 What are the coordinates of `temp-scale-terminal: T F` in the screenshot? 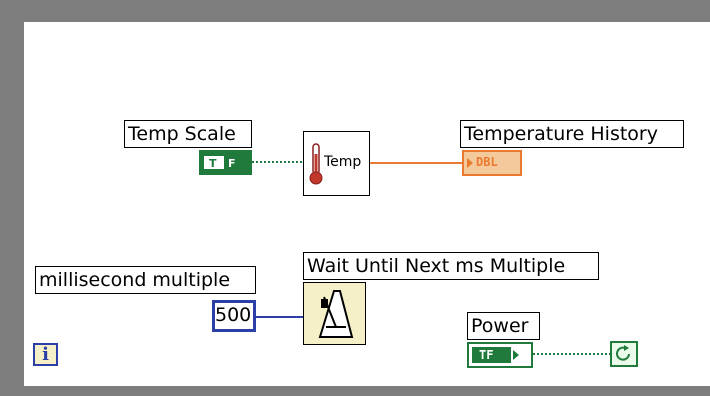 It's located at (225, 162).